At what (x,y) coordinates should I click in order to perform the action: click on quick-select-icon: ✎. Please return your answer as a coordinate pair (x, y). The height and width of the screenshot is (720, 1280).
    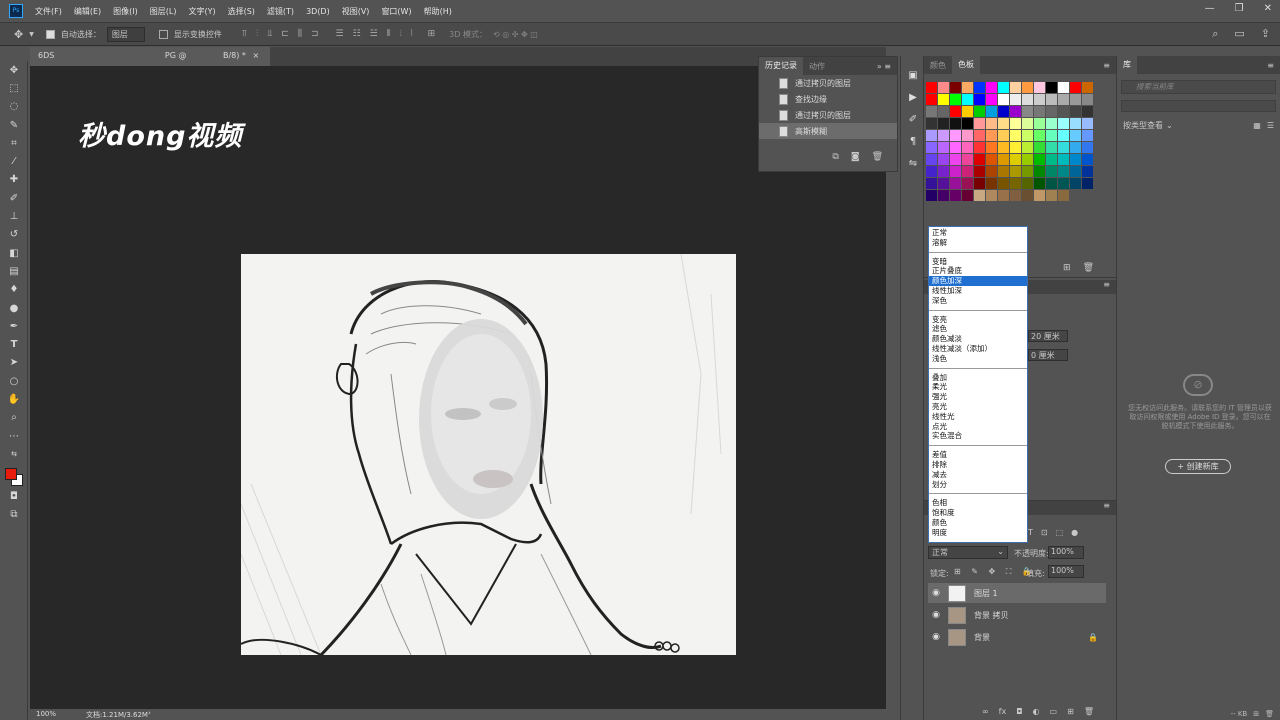
    Looking at the image, I should click on (14, 125).